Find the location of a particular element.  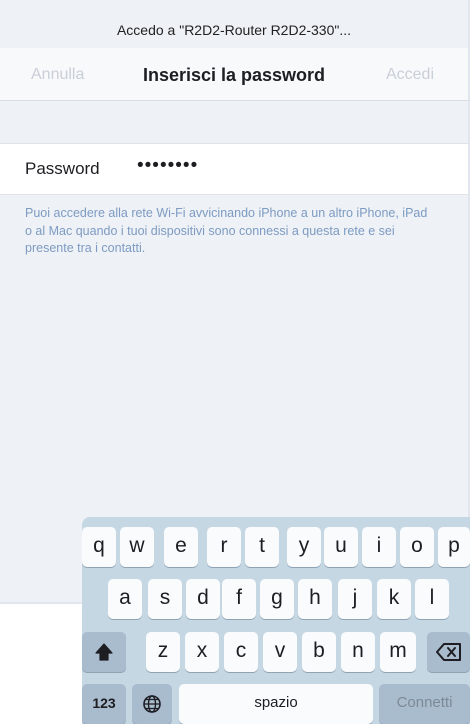

key-e: e is located at coordinates (181, 547).